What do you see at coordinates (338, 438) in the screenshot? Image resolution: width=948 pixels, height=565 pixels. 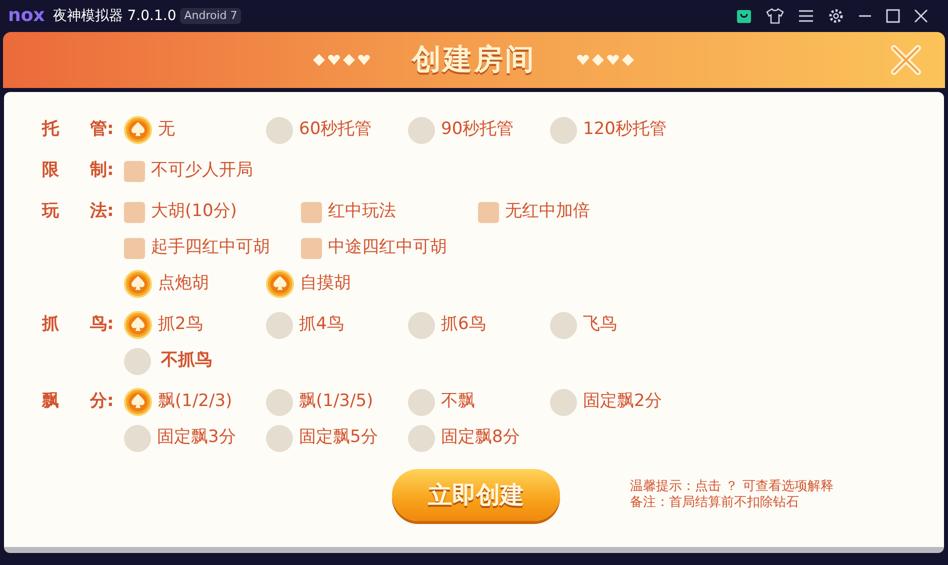 I see `option-label: 固定飘5分` at bounding box center [338, 438].